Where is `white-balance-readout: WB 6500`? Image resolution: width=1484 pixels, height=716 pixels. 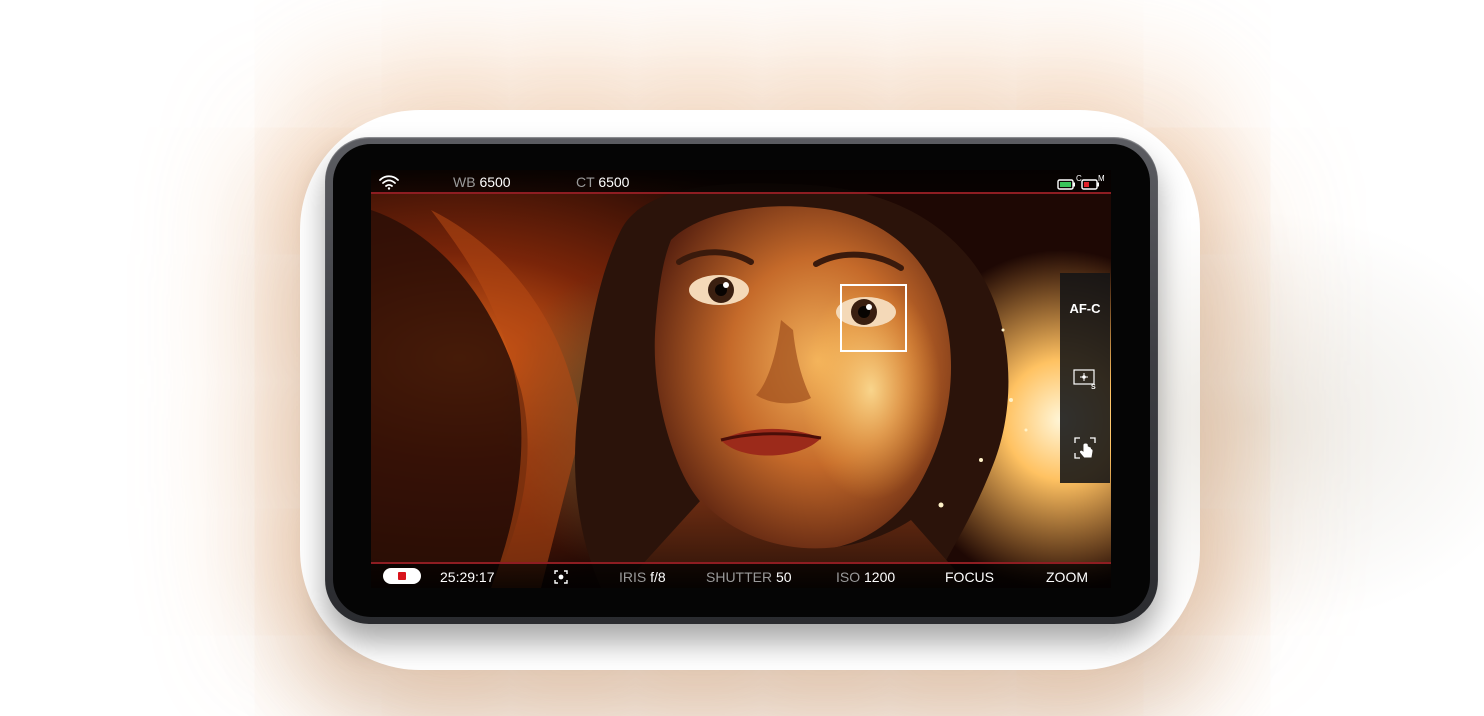 white-balance-readout: WB 6500 is located at coordinates (482, 182).